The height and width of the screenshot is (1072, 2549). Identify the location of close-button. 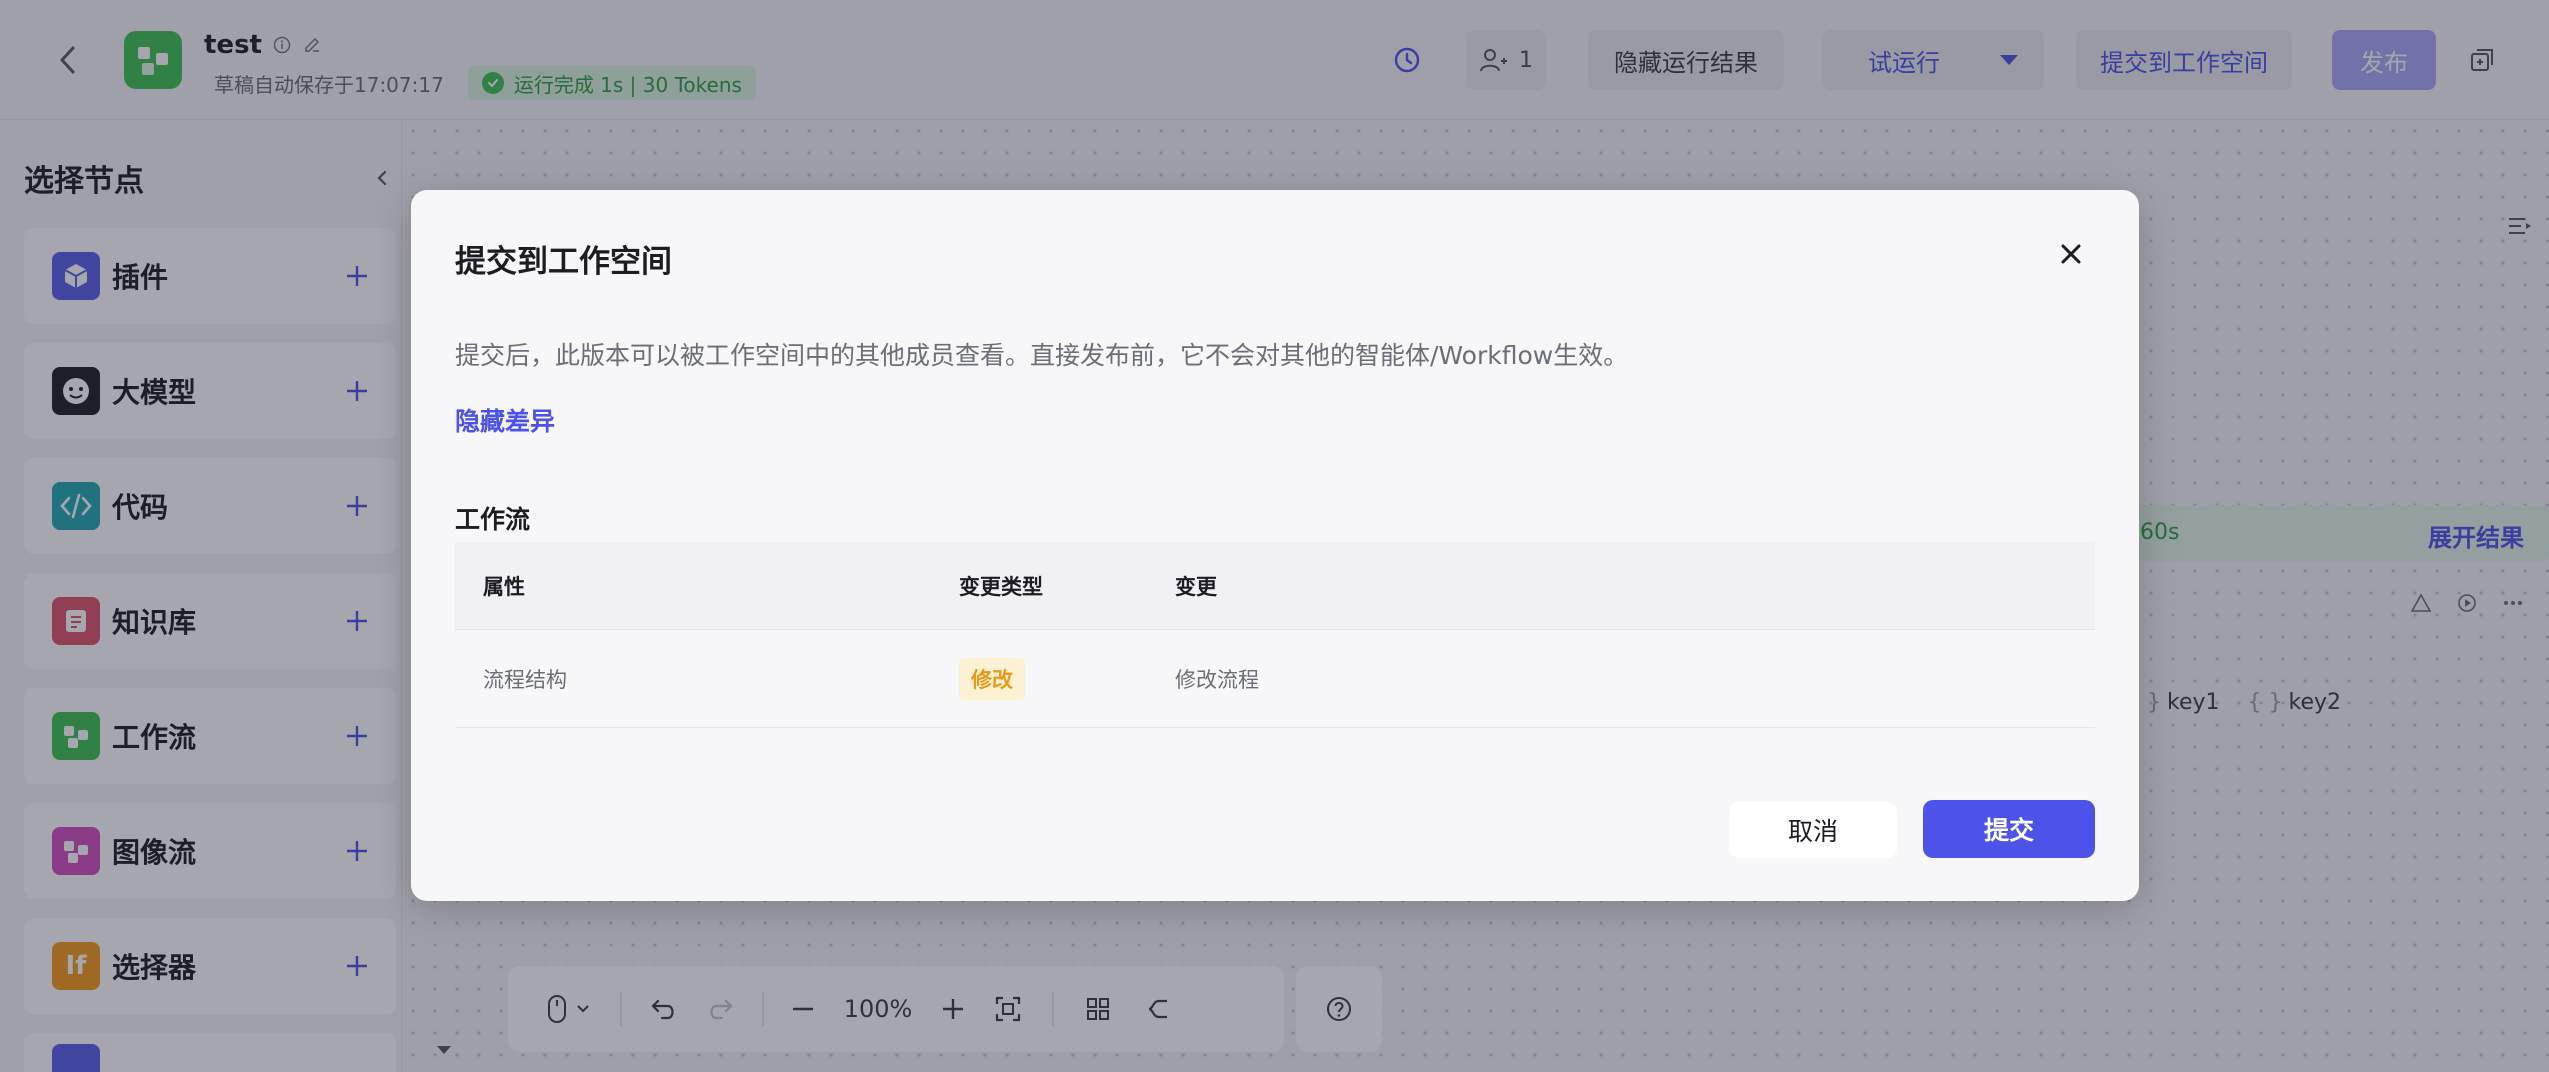
(2071, 254).